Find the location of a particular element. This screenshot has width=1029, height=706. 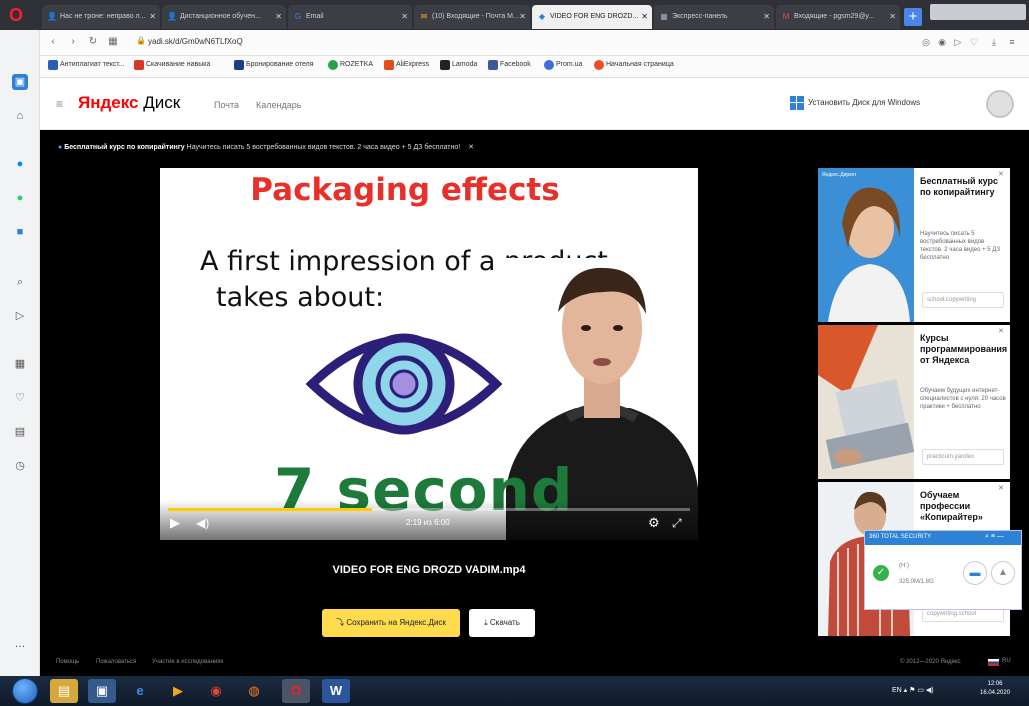

footer-help-link: Помощь is located at coordinates (67, 662).